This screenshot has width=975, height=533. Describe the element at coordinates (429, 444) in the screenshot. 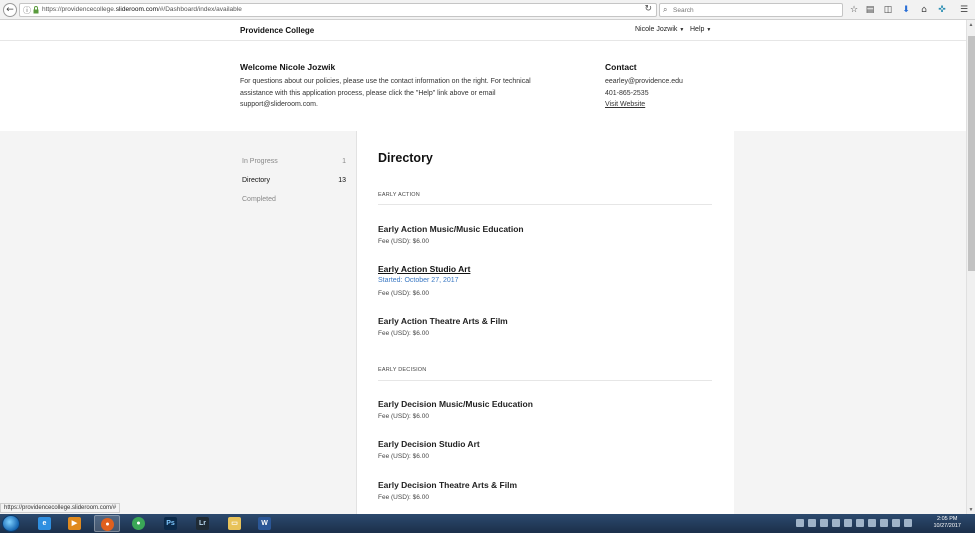

I see `program-title: Early Decision Studio Art` at that location.